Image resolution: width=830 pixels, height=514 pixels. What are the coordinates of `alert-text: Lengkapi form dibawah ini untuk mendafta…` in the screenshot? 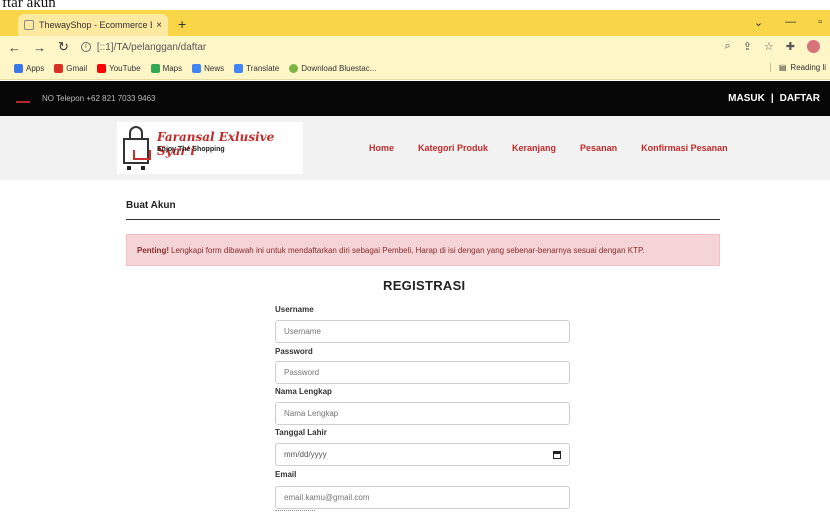 It's located at (408, 250).